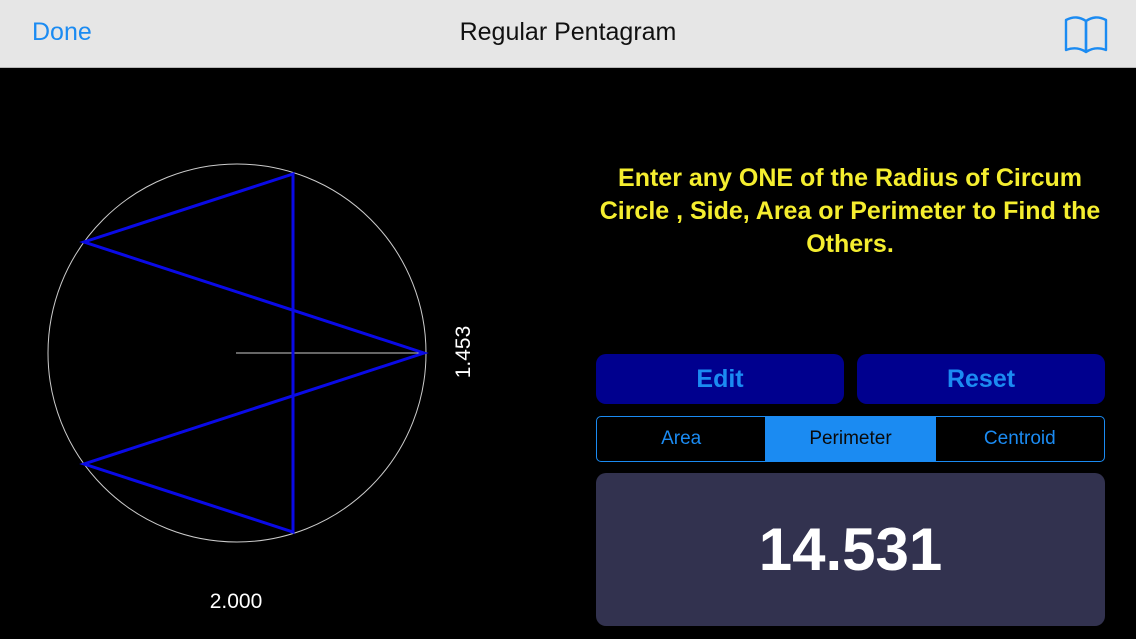  I want to click on result-display: 14.531, so click(850, 549).